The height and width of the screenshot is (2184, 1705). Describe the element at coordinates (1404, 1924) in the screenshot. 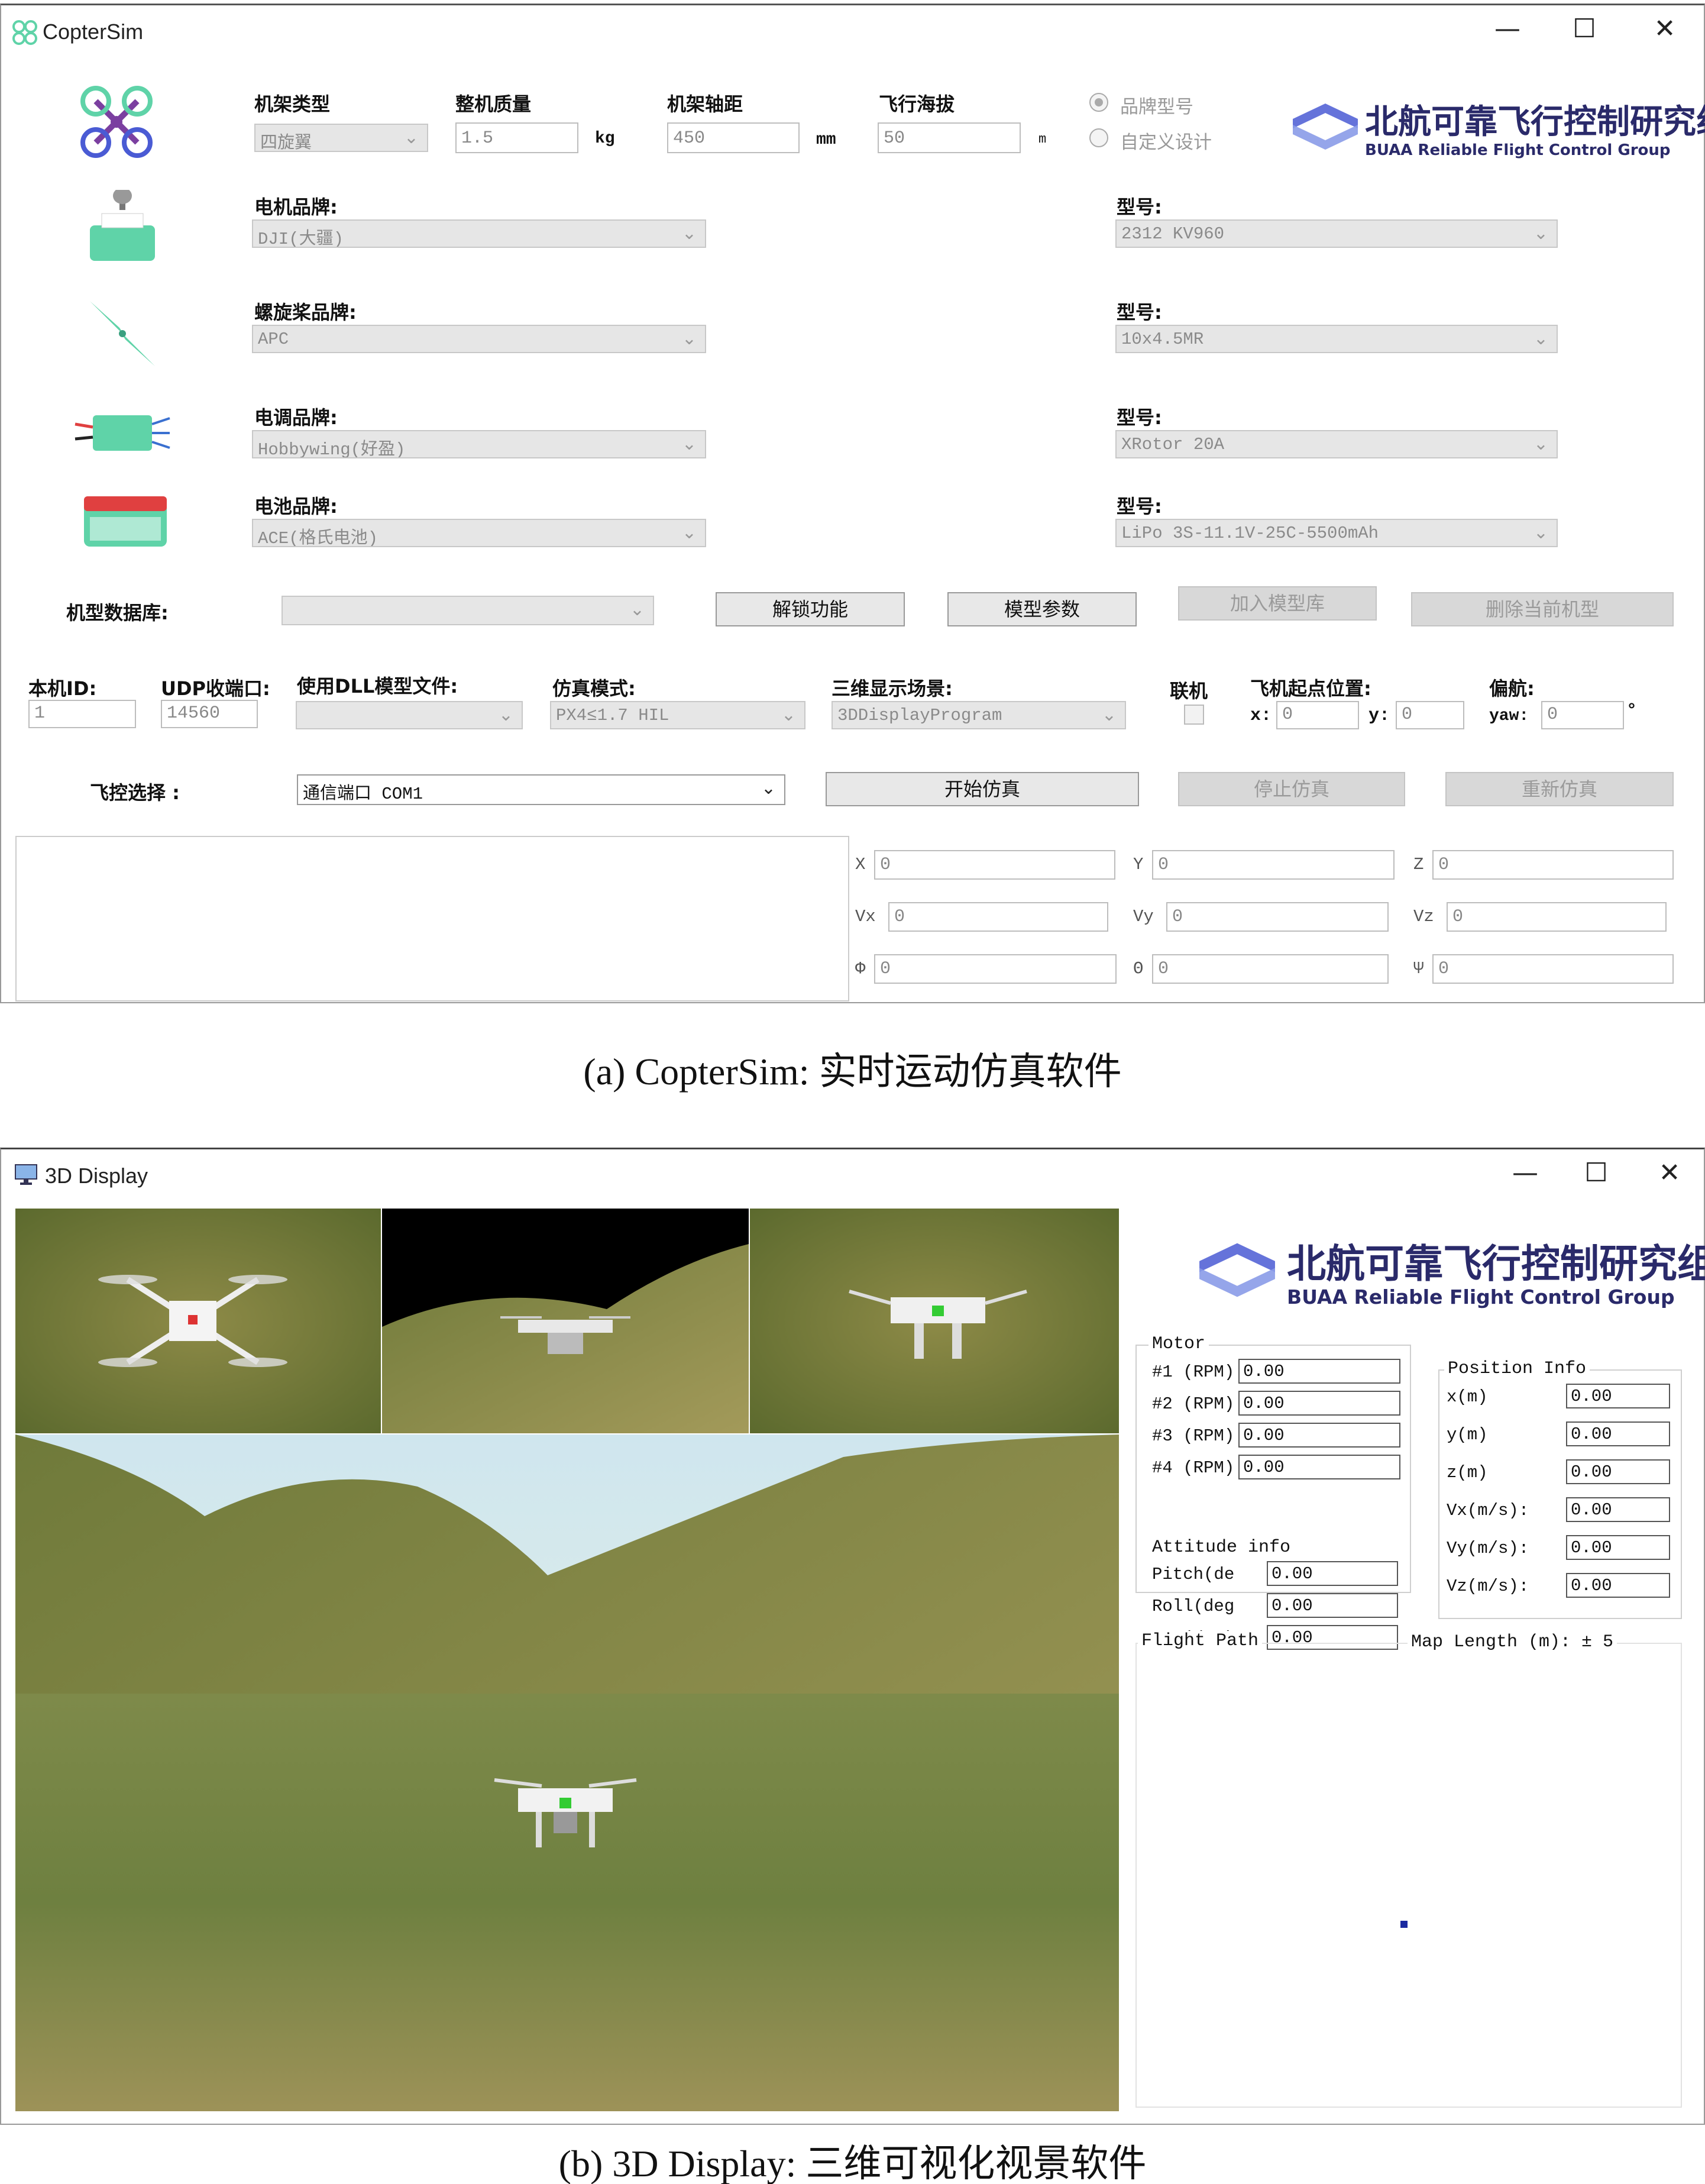

I see `vehicle-position-marker` at that location.